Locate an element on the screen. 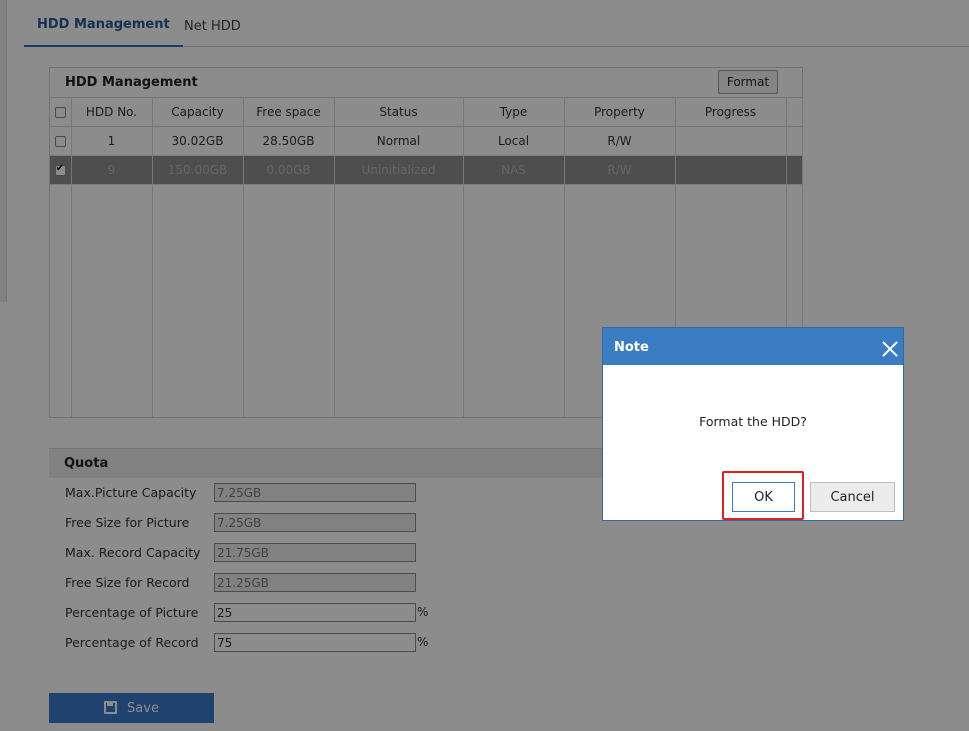  dialog-header: Note is located at coordinates (753, 346).